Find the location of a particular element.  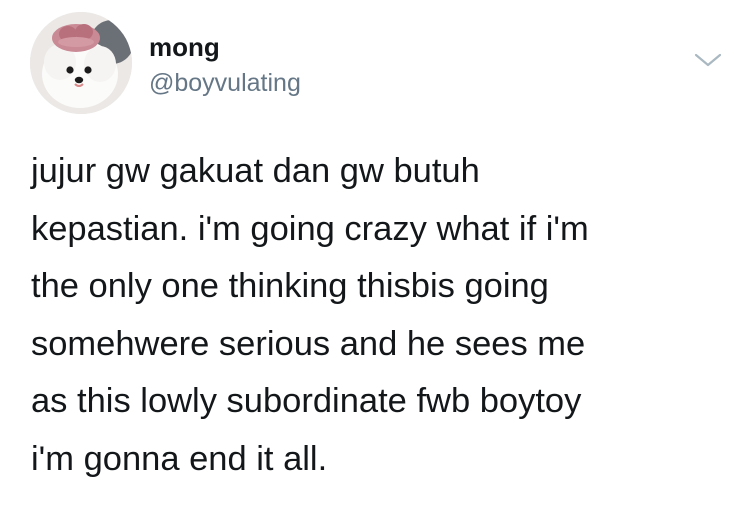

author-avatar is located at coordinates (81, 63).